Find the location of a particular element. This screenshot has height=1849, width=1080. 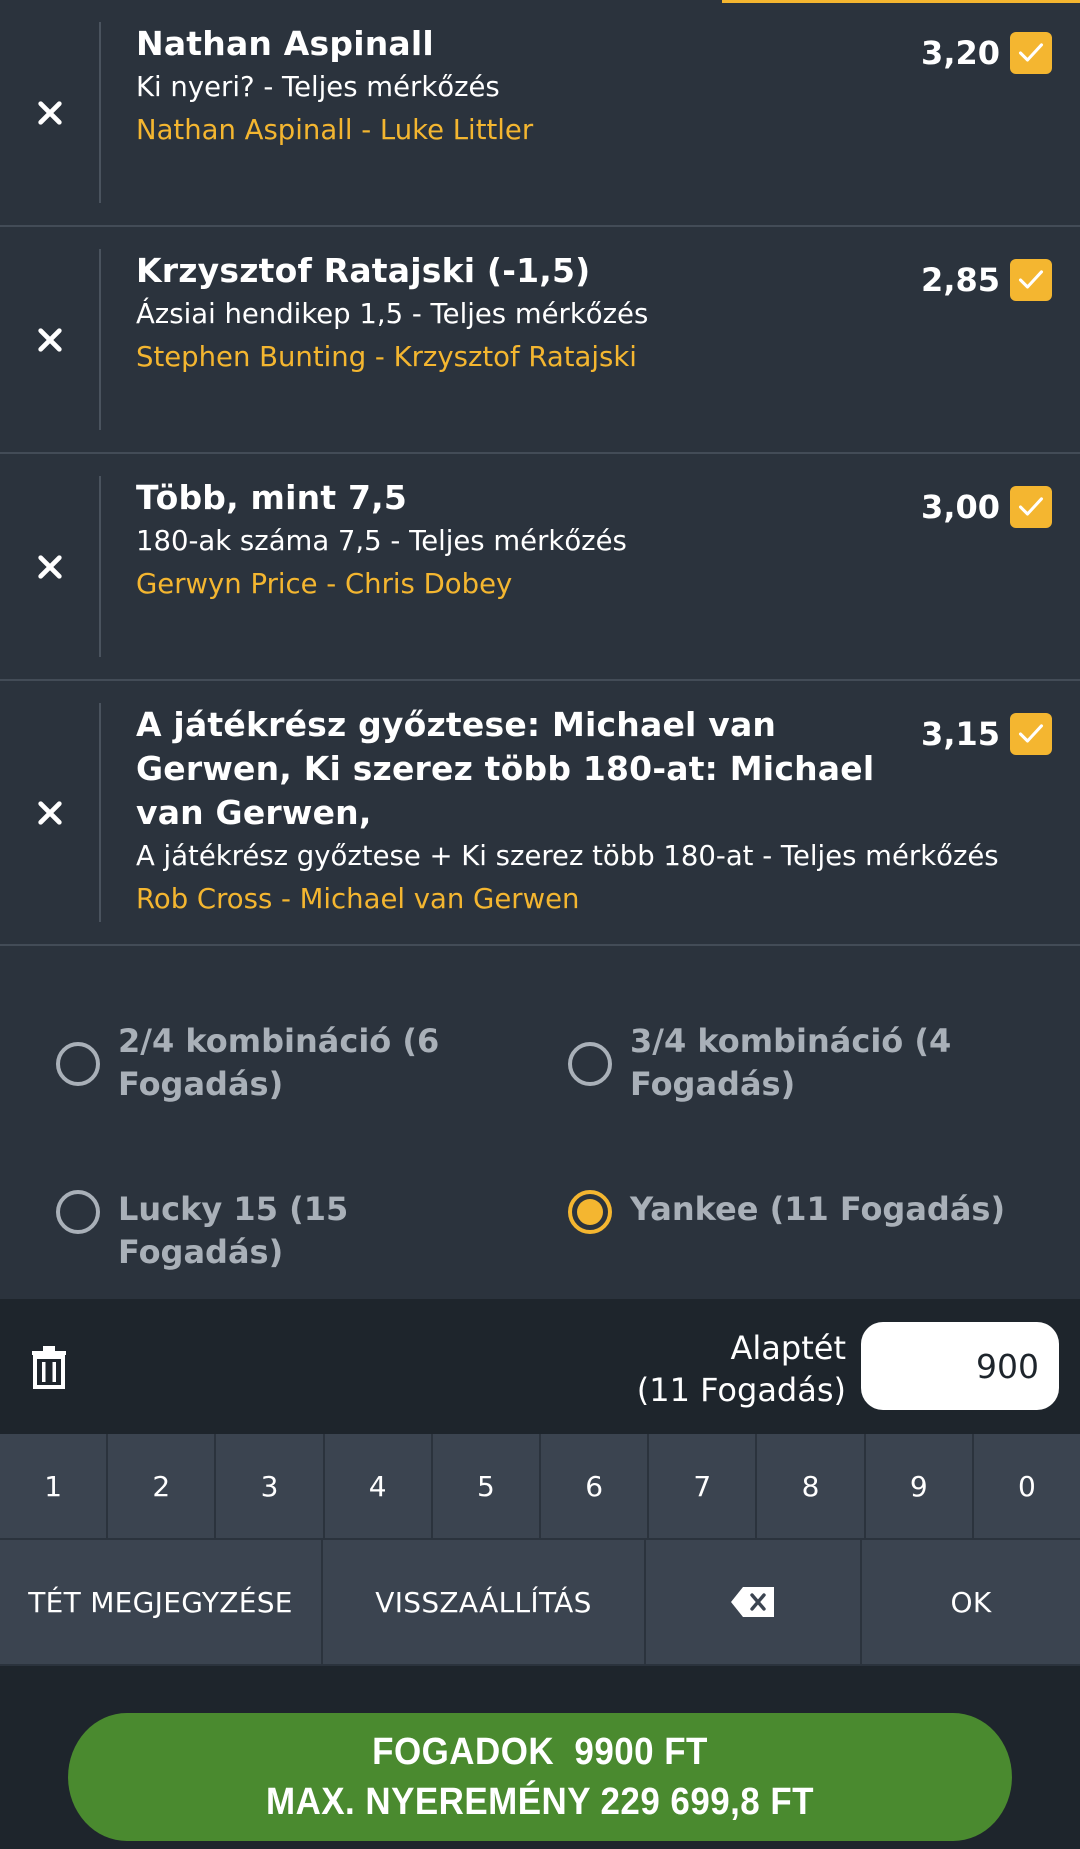

bet-market: Ázsiai hendikep 1,5 - Teljes mérkőzés is located at coordinates (392, 314).